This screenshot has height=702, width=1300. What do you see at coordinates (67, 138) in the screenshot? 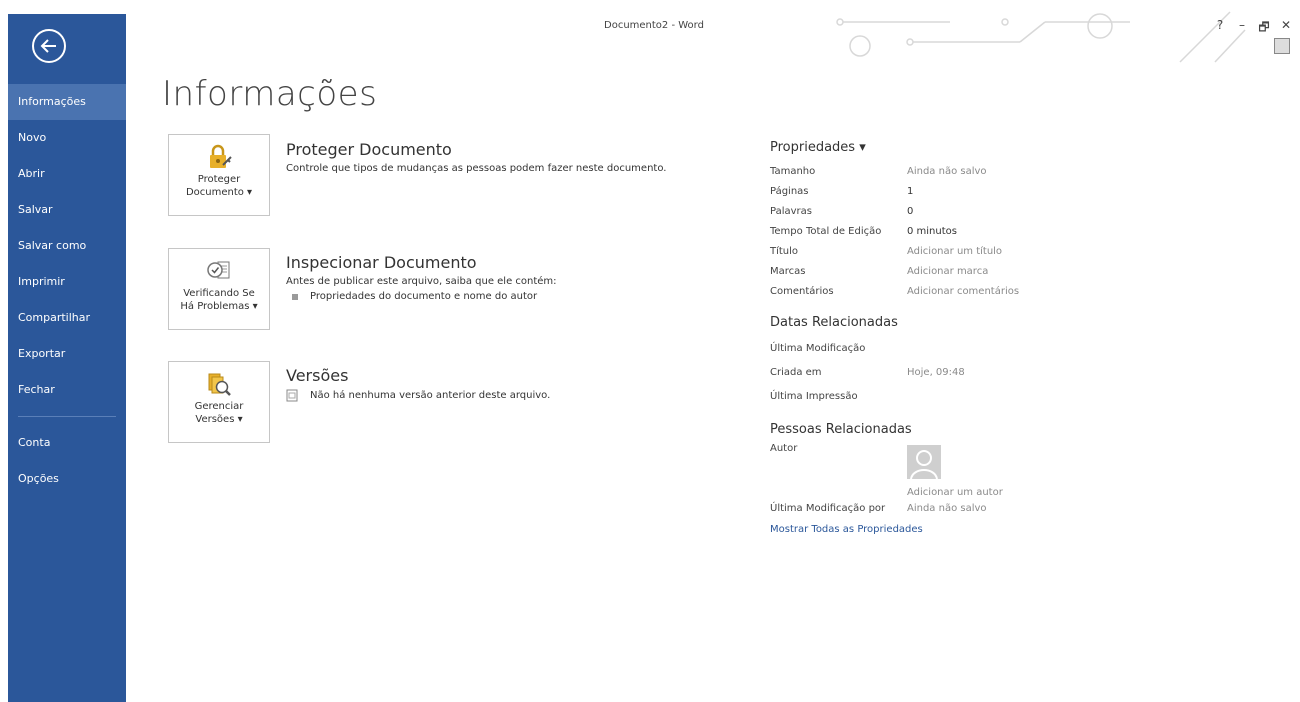
I see `nav-item-novo: Novo` at bounding box center [67, 138].